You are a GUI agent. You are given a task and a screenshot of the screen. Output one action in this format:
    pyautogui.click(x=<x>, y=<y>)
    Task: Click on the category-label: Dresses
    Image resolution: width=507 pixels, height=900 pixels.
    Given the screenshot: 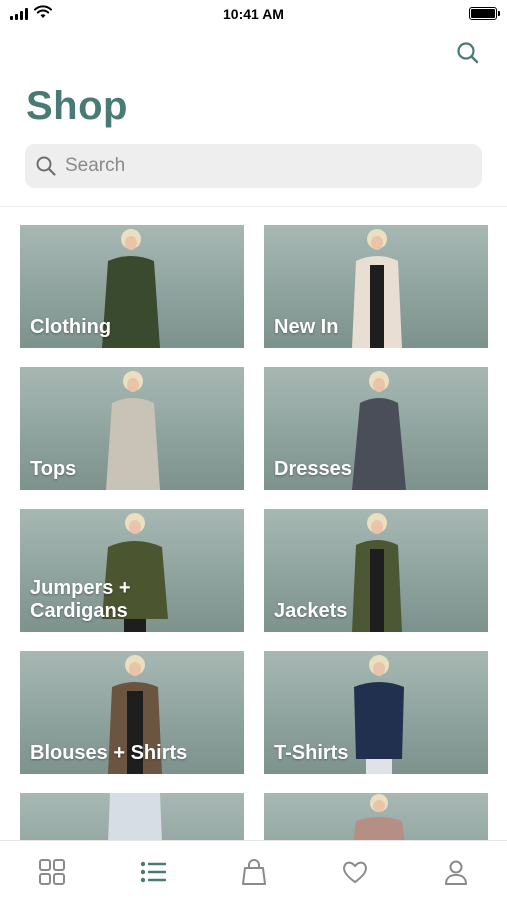 What is the action you would take?
    pyautogui.click(x=313, y=469)
    